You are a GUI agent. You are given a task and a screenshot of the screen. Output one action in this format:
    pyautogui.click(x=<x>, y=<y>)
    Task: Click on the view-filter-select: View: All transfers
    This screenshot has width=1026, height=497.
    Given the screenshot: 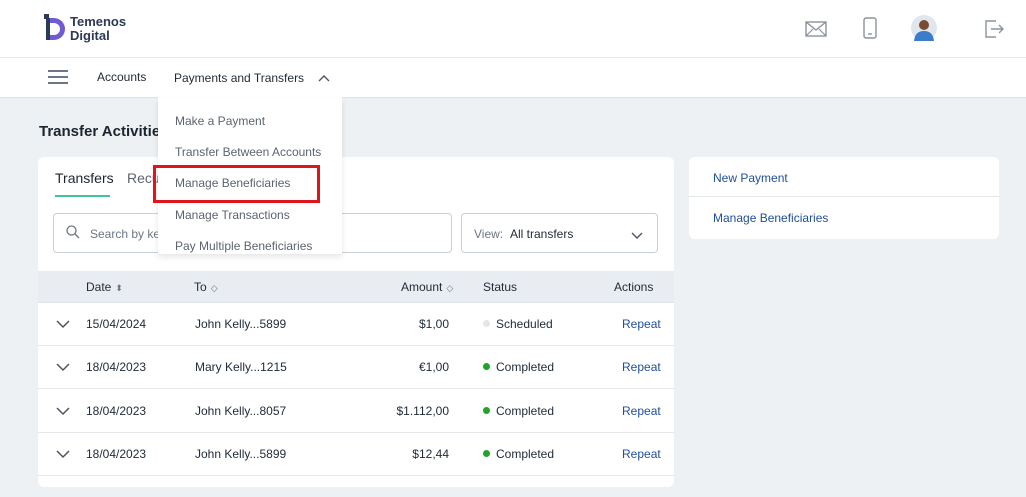 What is the action you would take?
    pyautogui.click(x=559, y=233)
    